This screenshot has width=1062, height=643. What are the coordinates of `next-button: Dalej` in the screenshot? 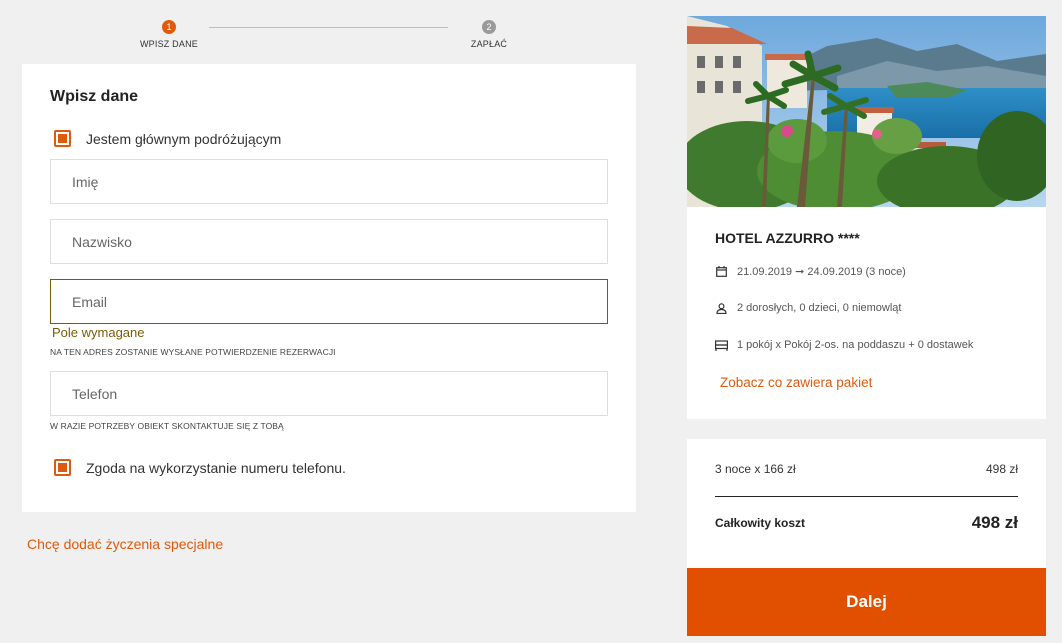 It's located at (866, 602).